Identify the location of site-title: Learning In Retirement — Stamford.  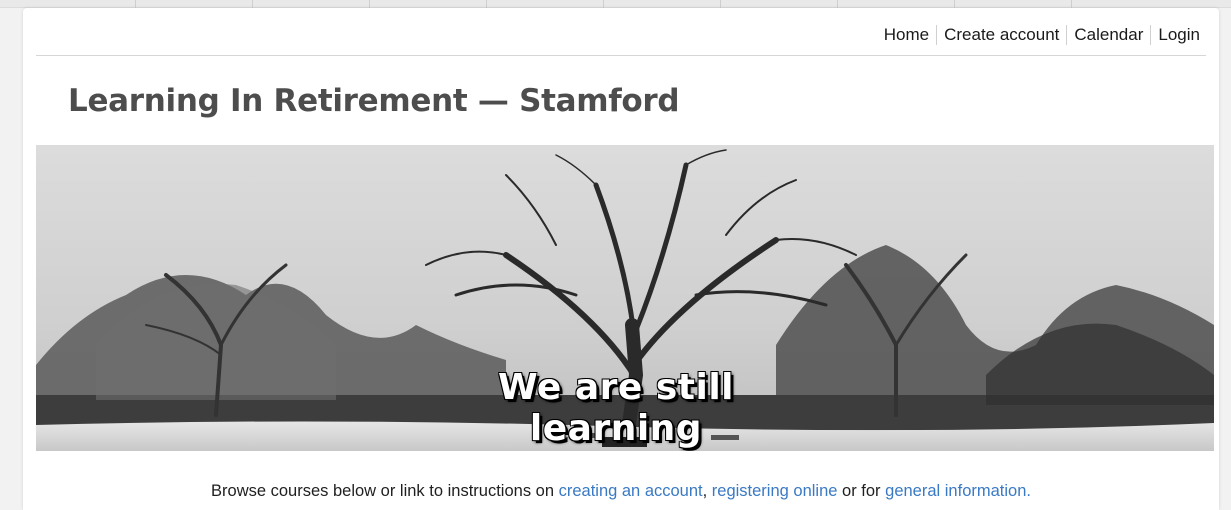
(374, 101).